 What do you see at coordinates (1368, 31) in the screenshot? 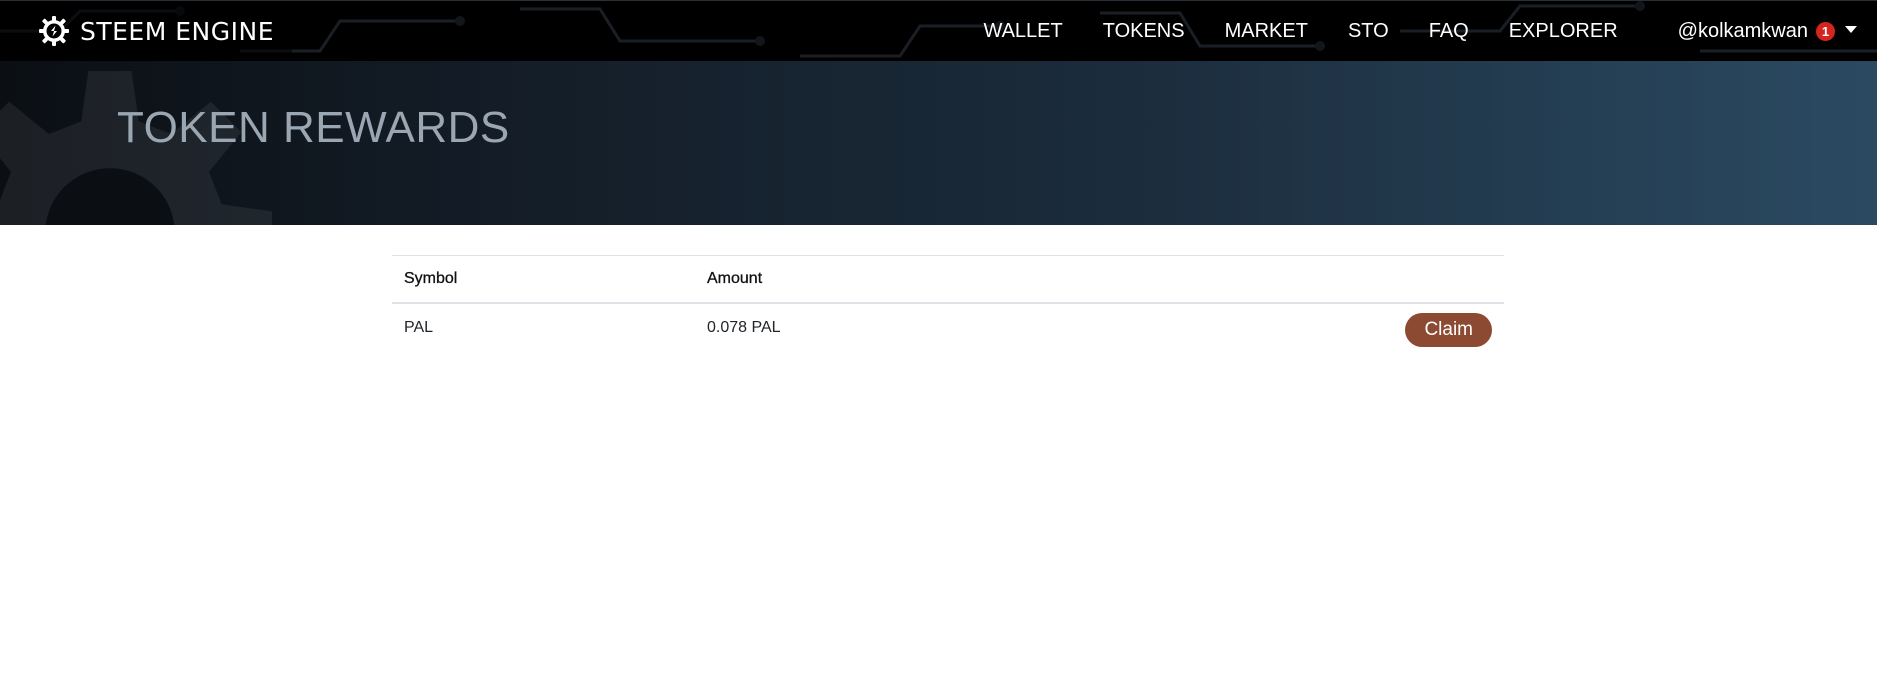
I see `nav-link-sto: STO` at bounding box center [1368, 31].